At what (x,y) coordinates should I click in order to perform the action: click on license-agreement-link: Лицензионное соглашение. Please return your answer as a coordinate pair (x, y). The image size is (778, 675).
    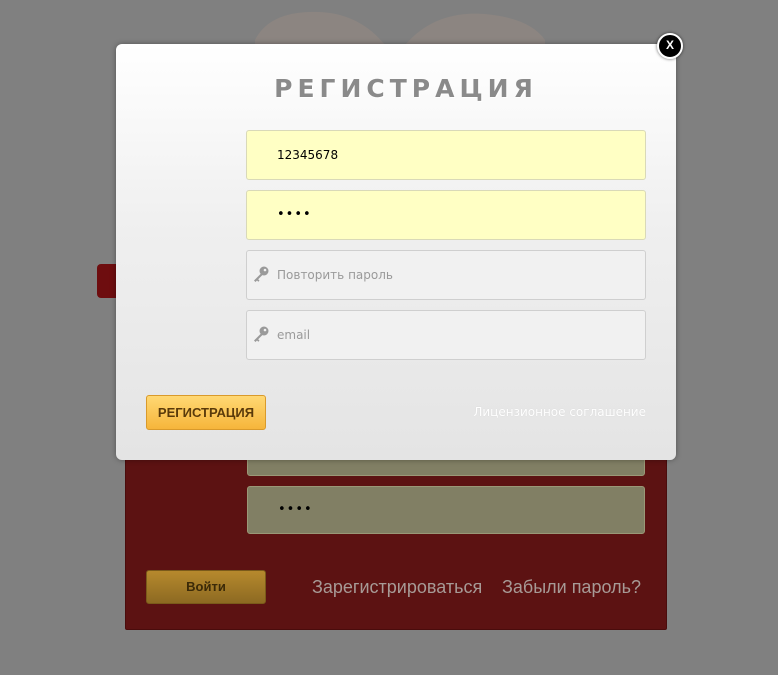
    Looking at the image, I should click on (559, 412).